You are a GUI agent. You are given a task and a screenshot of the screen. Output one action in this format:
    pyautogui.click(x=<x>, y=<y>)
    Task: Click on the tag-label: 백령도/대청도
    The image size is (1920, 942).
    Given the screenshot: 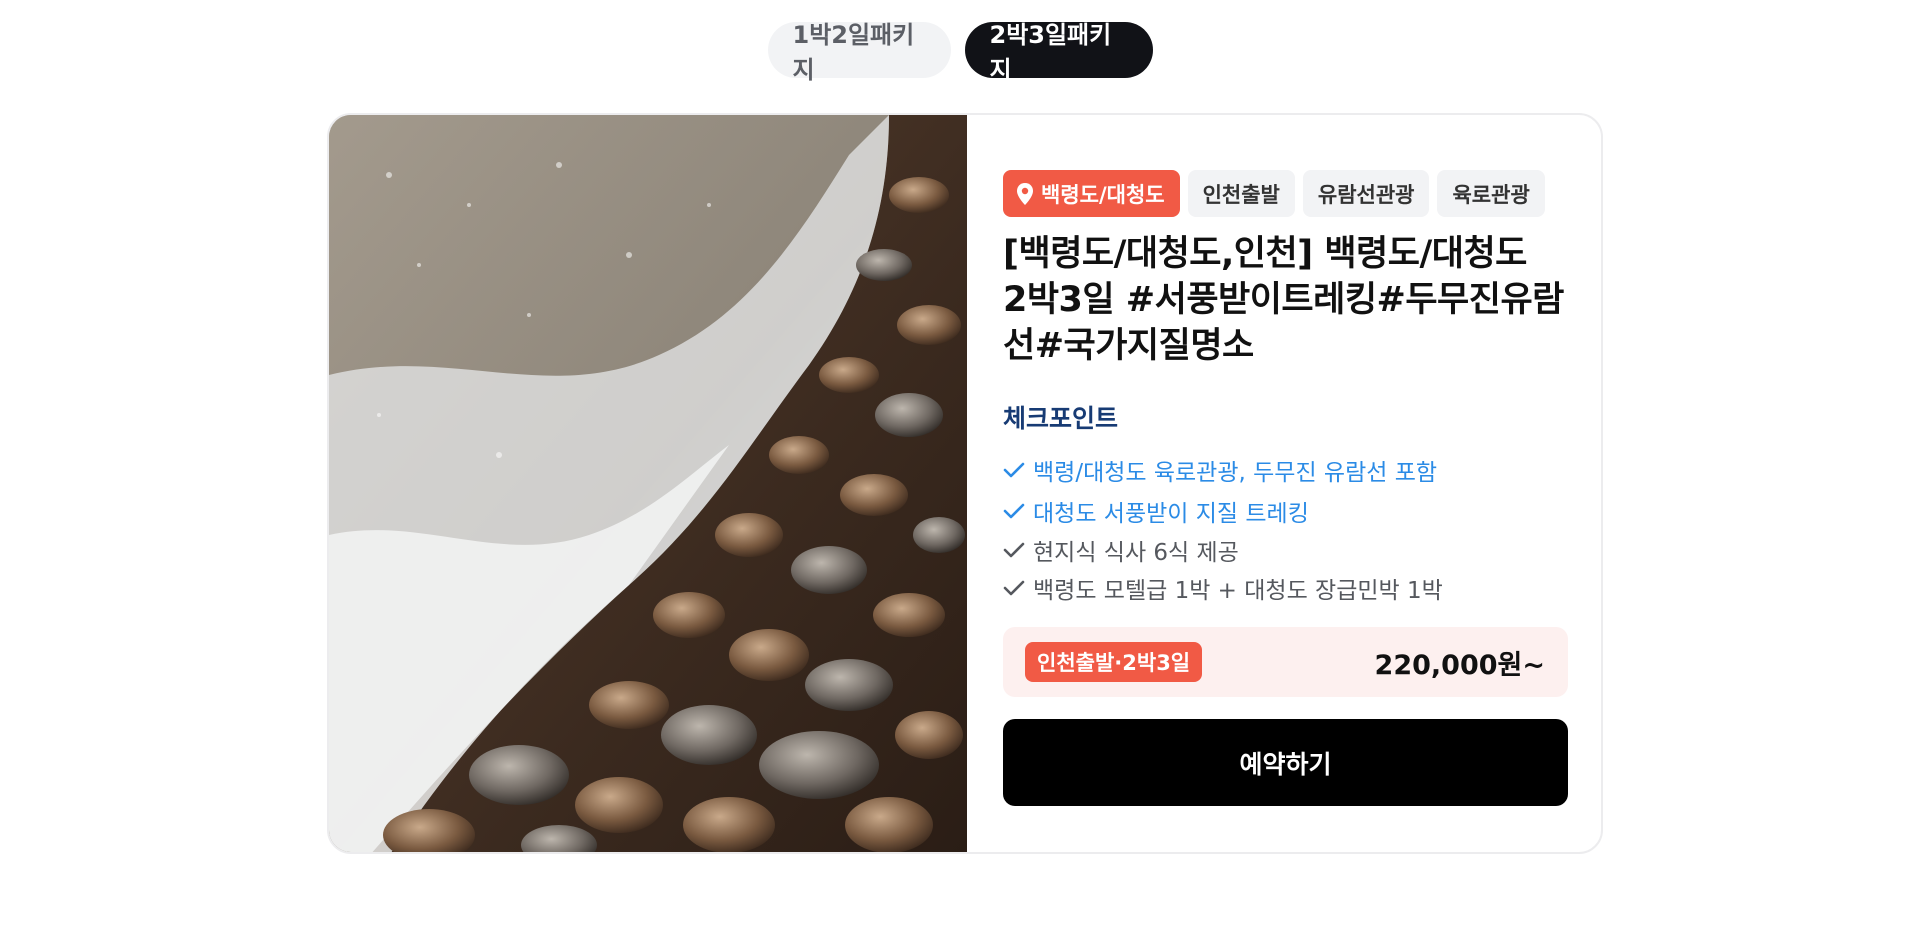 What is the action you would take?
    pyautogui.click(x=1103, y=194)
    